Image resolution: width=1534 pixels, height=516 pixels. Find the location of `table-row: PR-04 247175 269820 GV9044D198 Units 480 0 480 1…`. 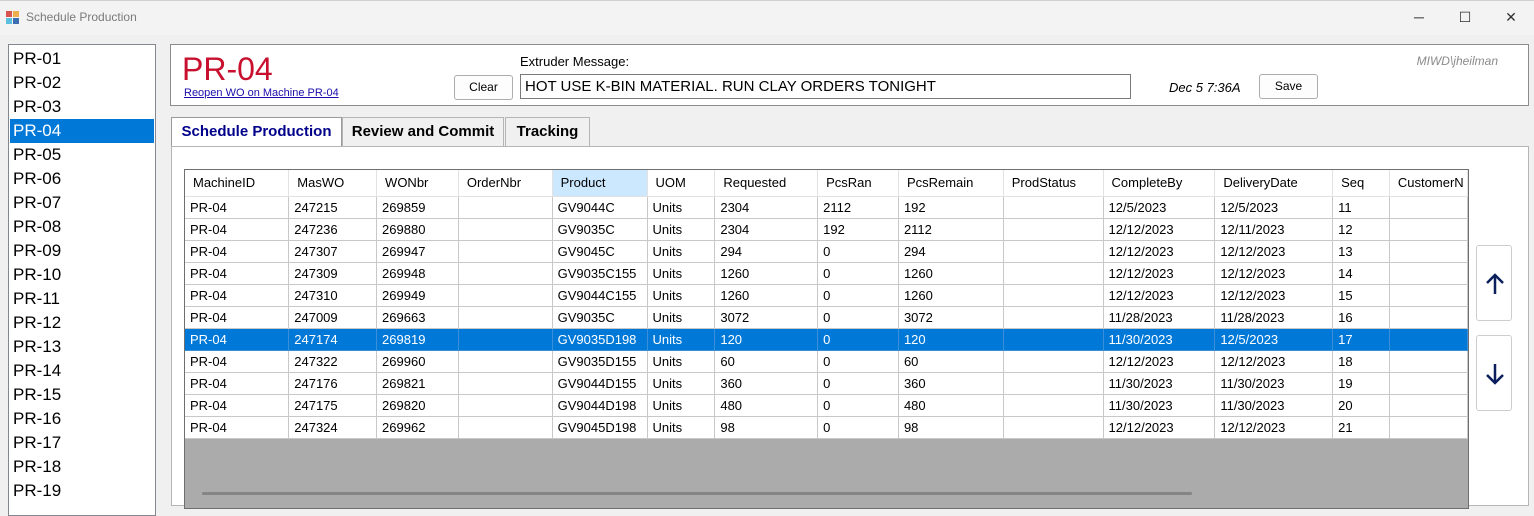

table-row: PR-04 247175 269820 GV9044D198 Units 480 0 480 1… is located at coordinates (826, 405).